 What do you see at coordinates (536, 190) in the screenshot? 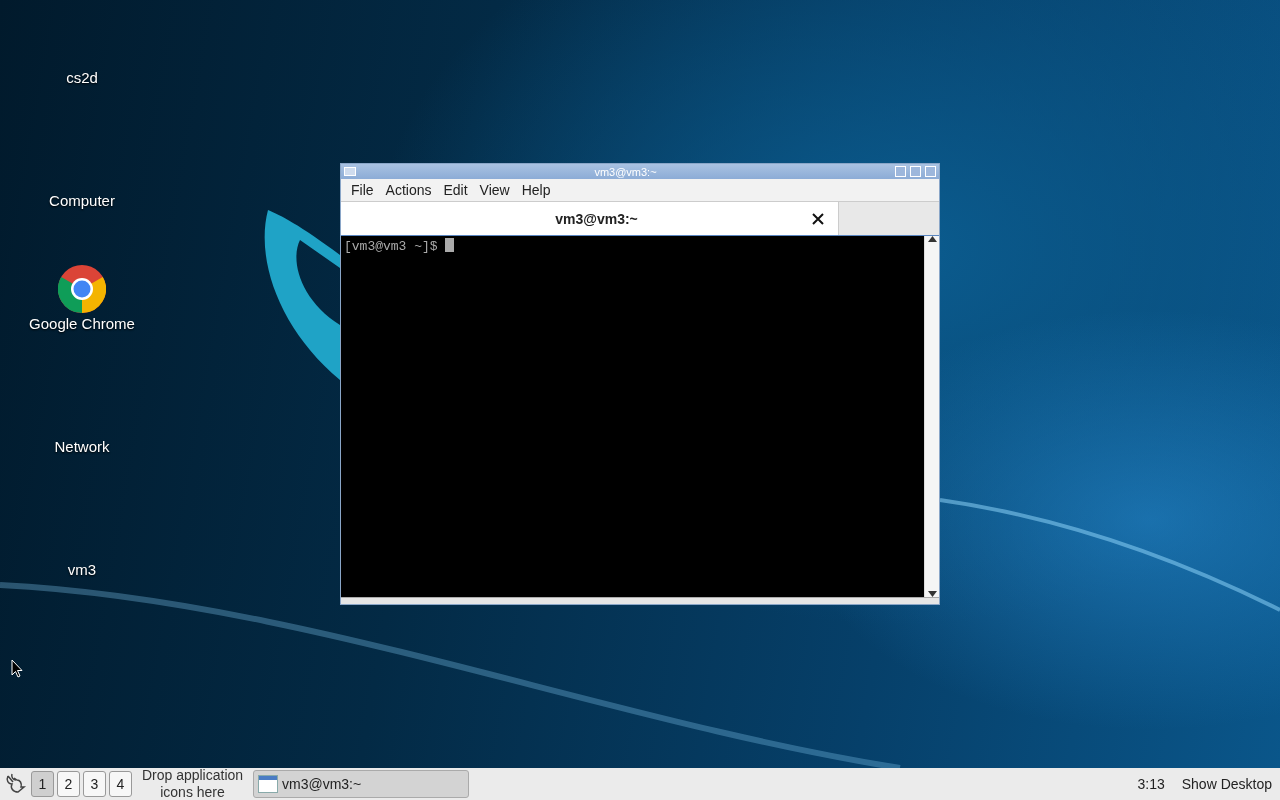
I see `menu-item: Help` at bounding box center [536, 190].